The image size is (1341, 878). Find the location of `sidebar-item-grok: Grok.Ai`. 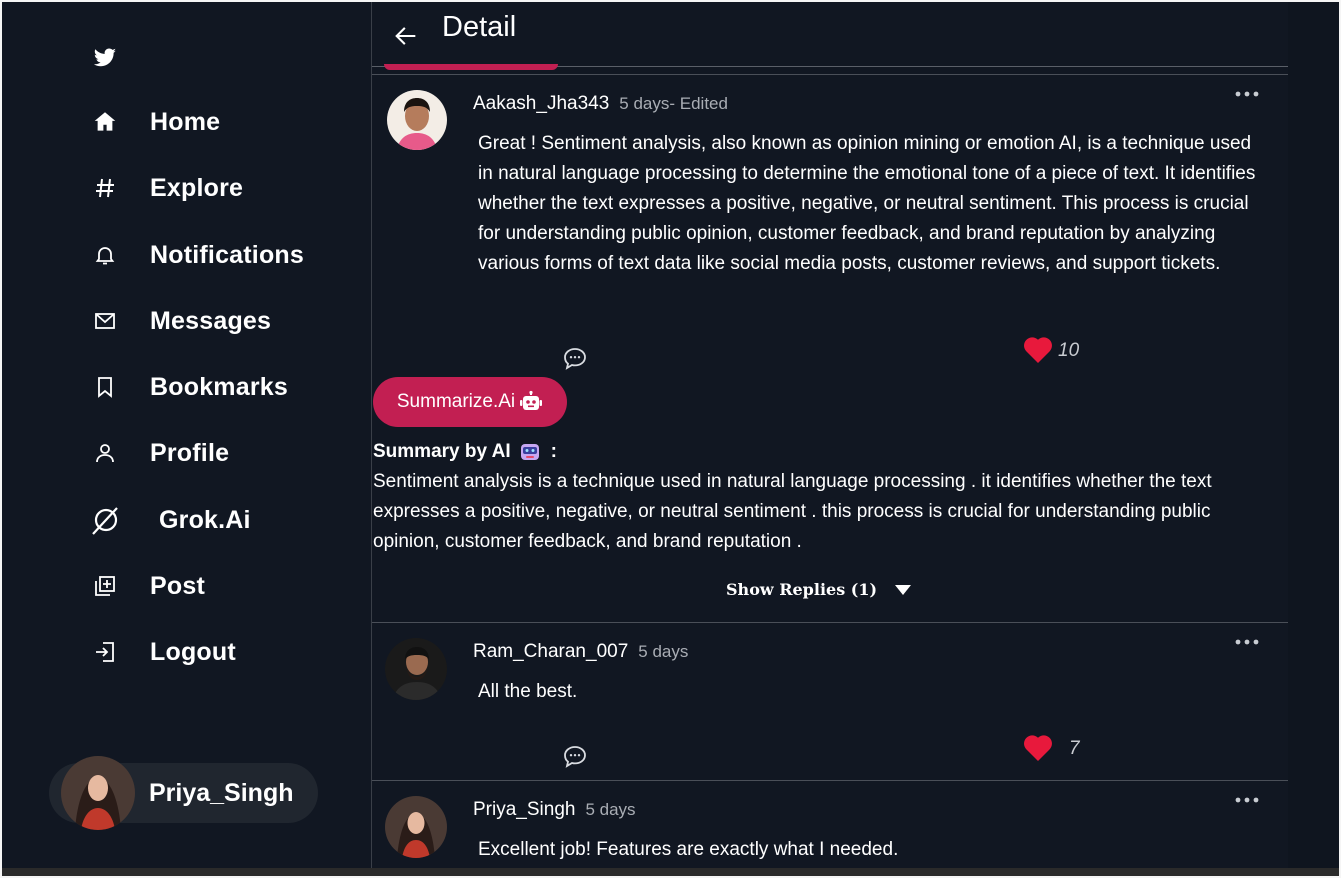

sidebar-item-grok: Grok.Ai is located at coordinates (169, 520).